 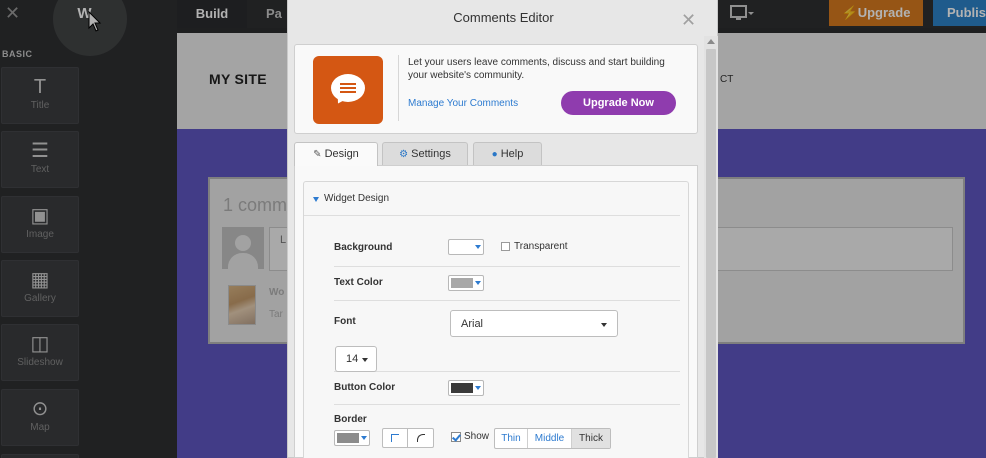 I want to click on show-border-label: Show, so click(x=477, y=436).